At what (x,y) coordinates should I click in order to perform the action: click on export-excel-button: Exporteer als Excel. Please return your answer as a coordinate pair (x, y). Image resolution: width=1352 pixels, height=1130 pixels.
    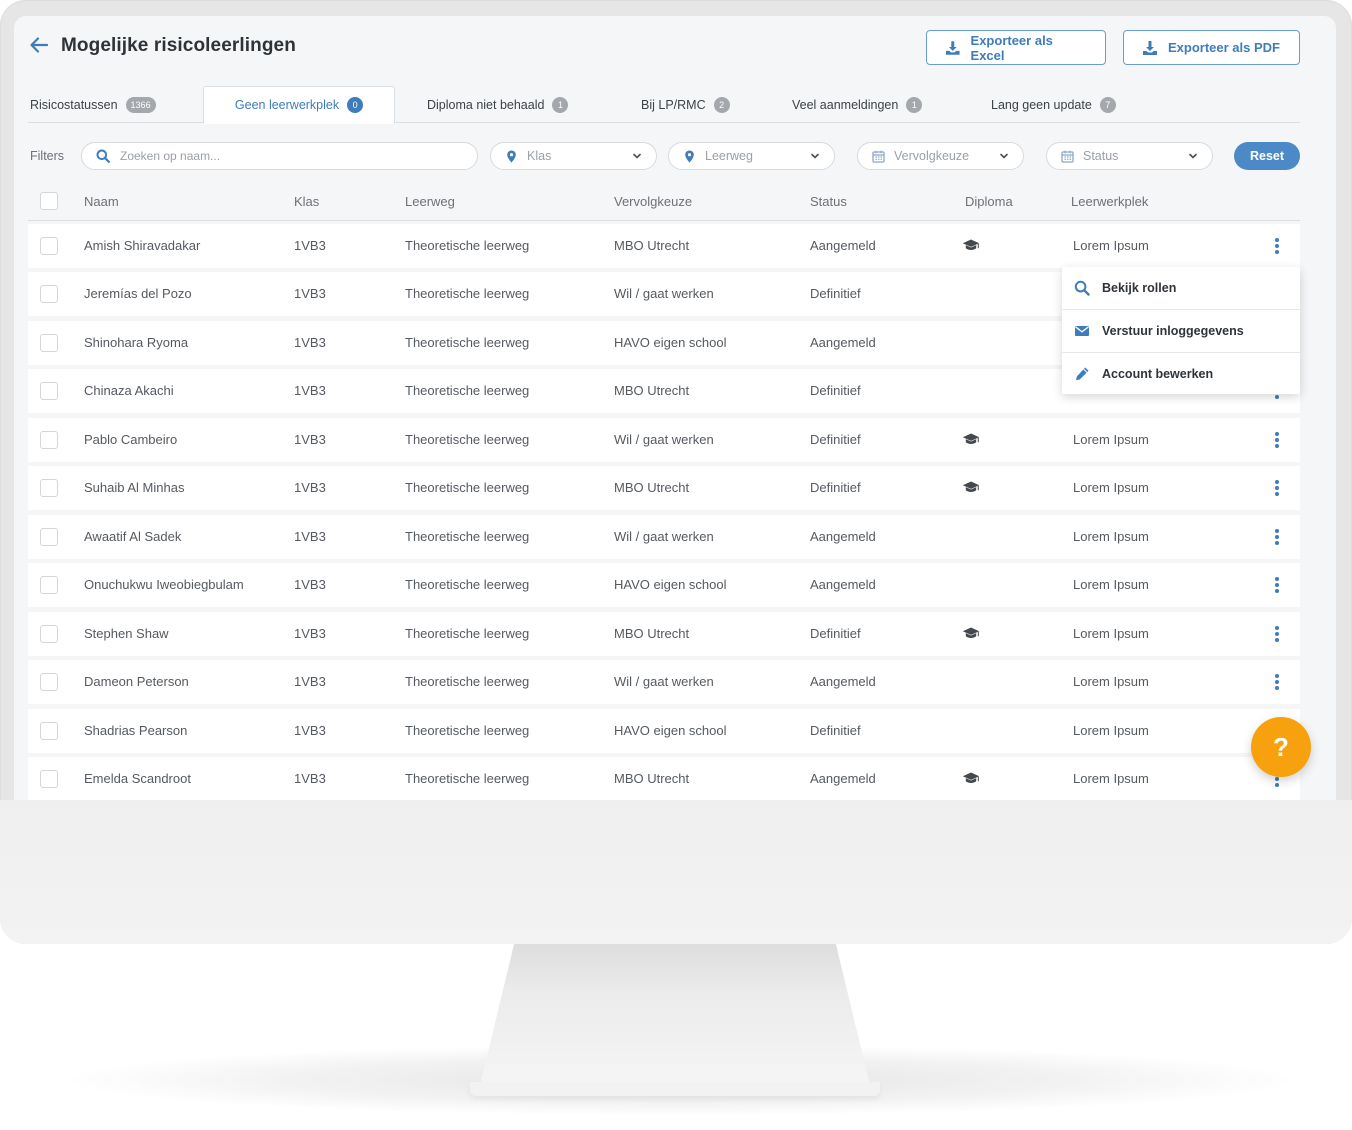
    Looking at the image, I should click on (1016, 47).